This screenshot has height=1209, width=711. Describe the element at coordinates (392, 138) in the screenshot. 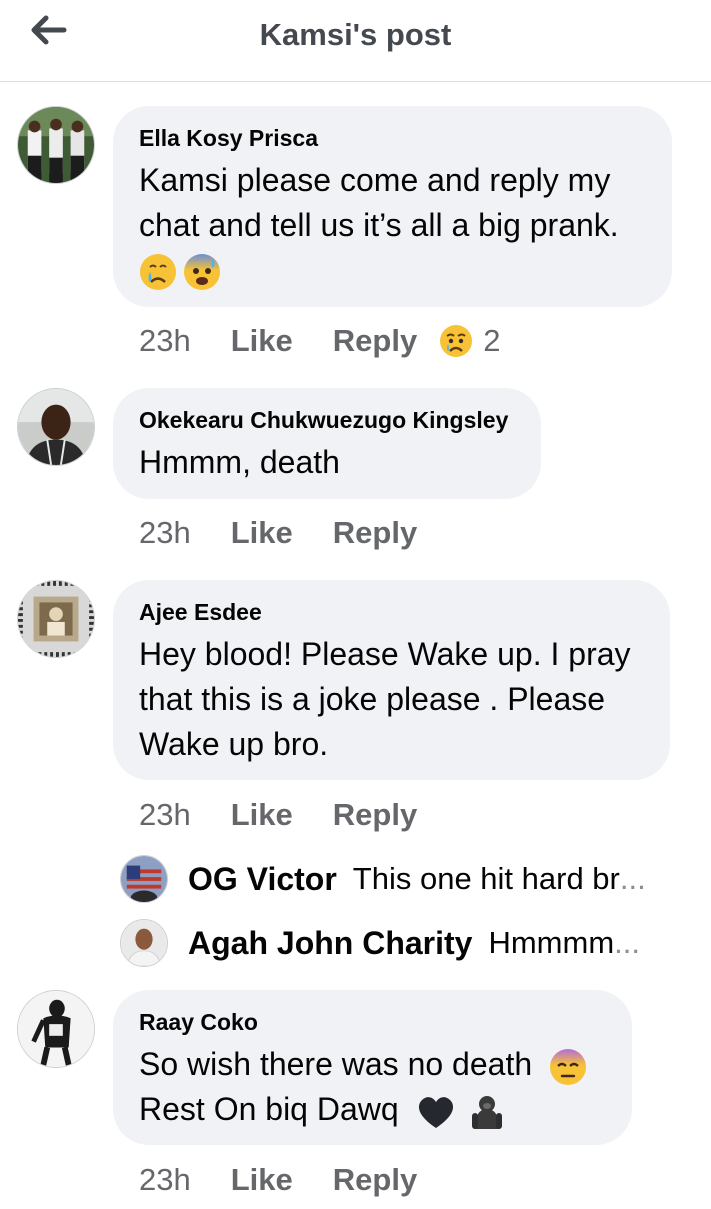

I see `comment-author: Ella Kosy Prisca` at that location.